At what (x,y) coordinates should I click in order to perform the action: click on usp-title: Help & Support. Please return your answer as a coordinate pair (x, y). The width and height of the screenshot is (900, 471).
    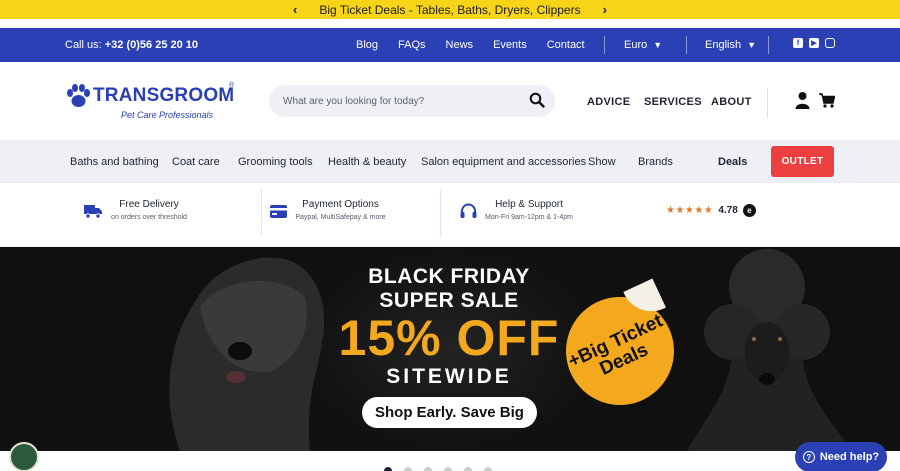
    Looking at the image, I should click on (529, 204).